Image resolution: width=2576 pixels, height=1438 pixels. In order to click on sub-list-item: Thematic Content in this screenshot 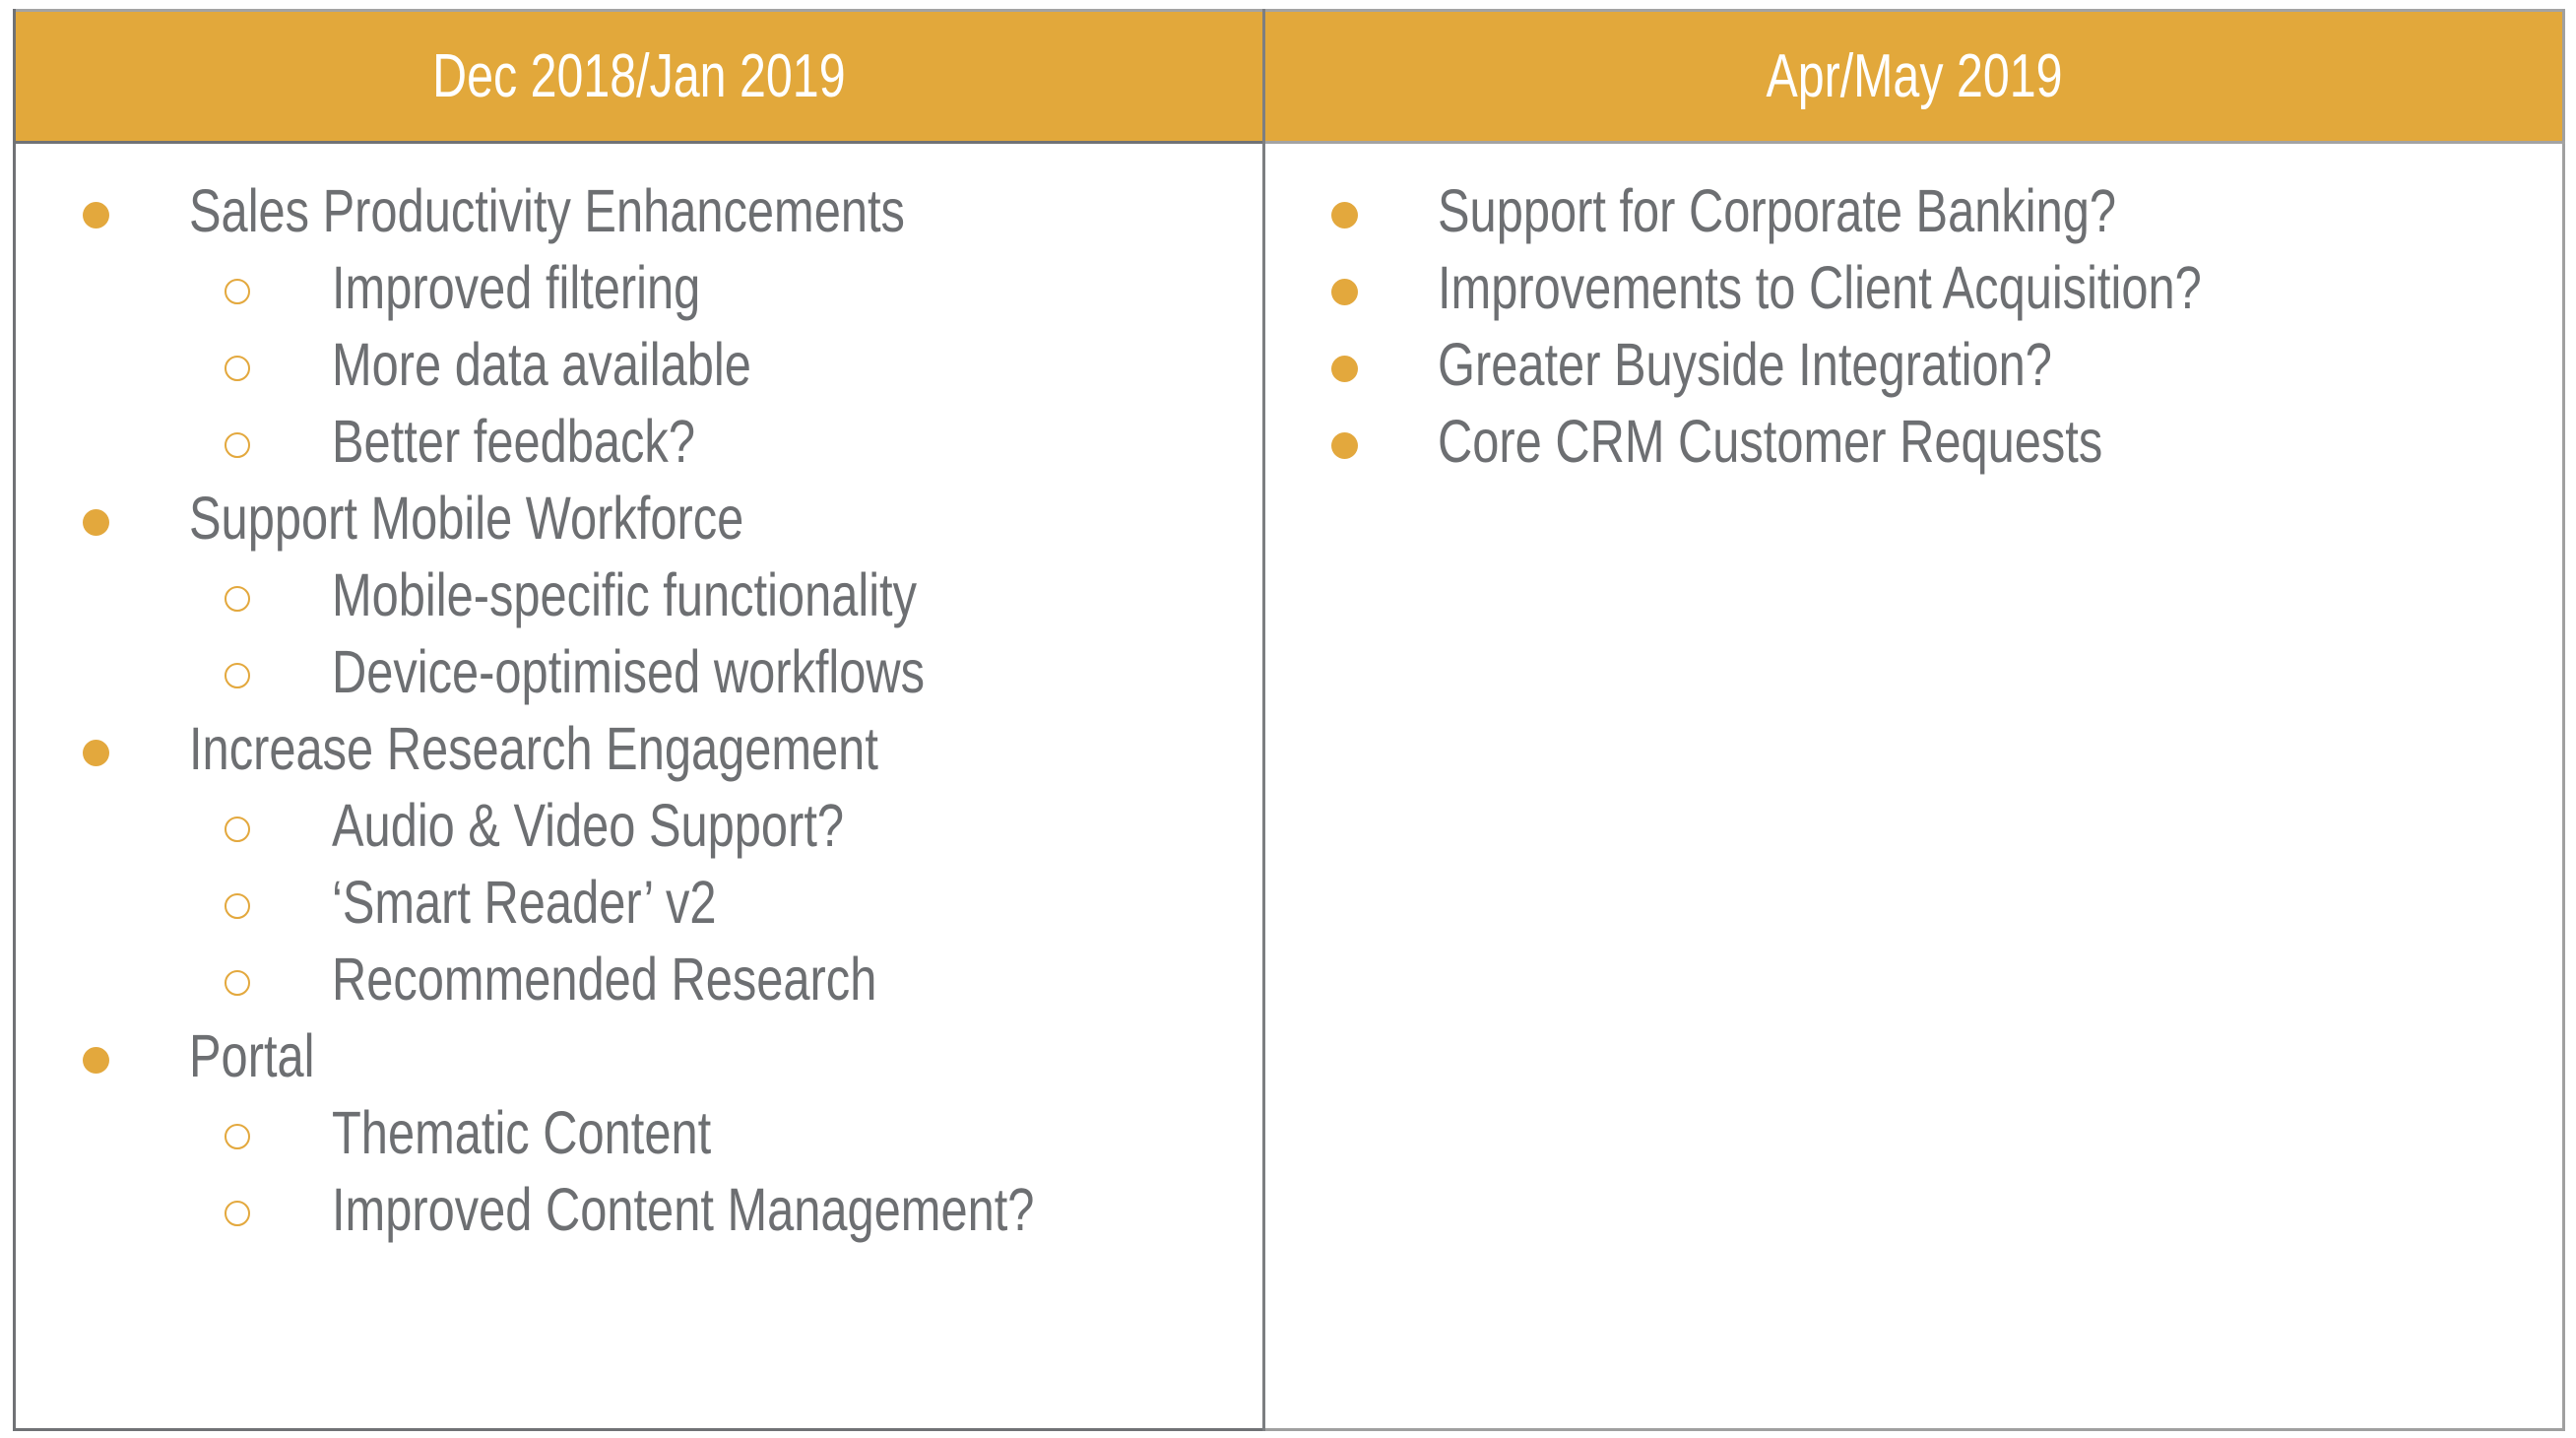, I will do `click(639, 1136)`.